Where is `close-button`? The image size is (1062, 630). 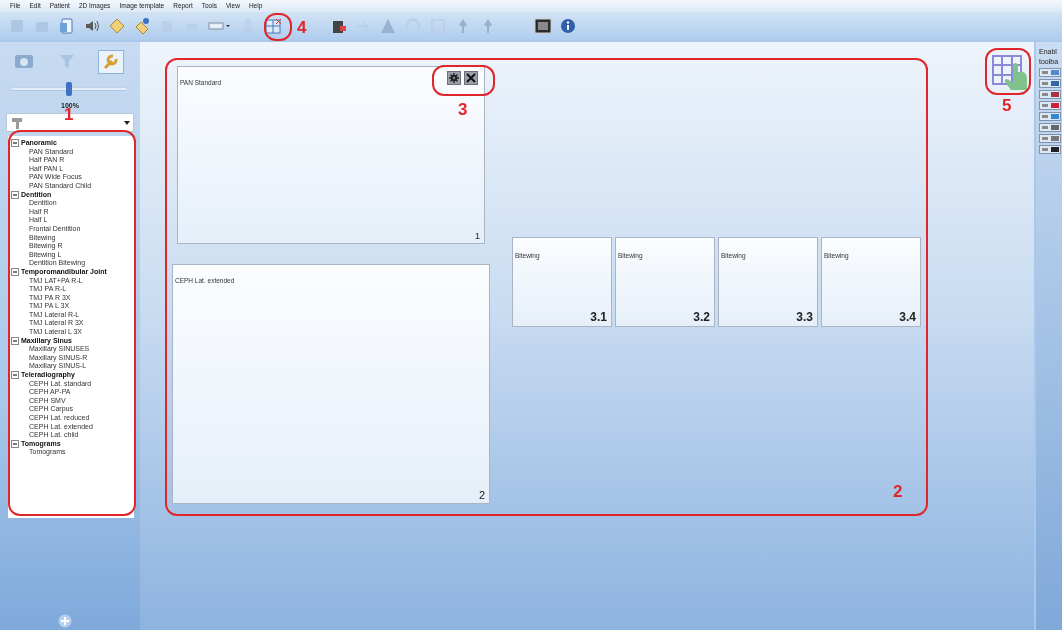 close-button is located at coordinates (471, 78).